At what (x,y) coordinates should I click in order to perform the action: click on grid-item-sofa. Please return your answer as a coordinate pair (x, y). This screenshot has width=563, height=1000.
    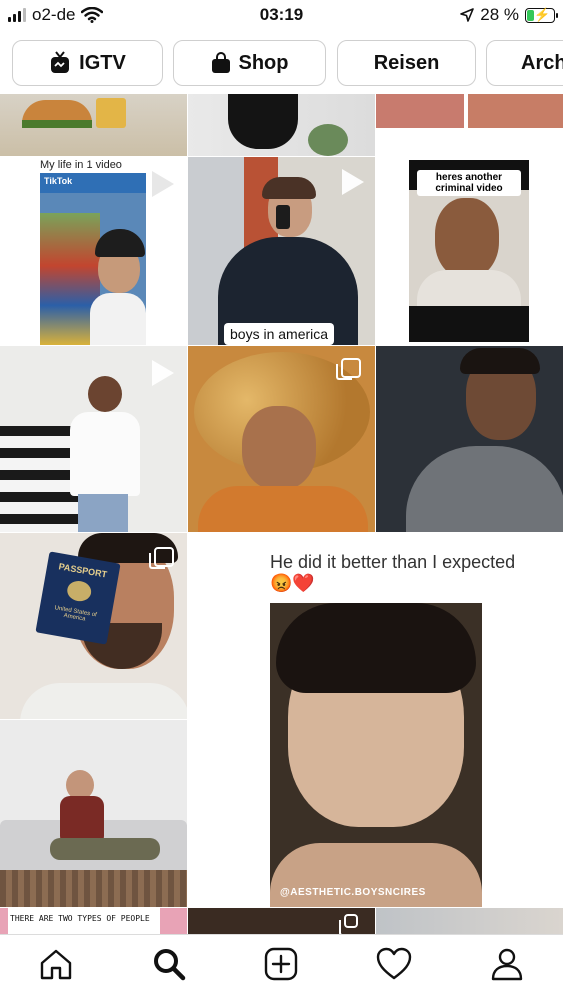
    Looking at the image, I should click on (93, 813).